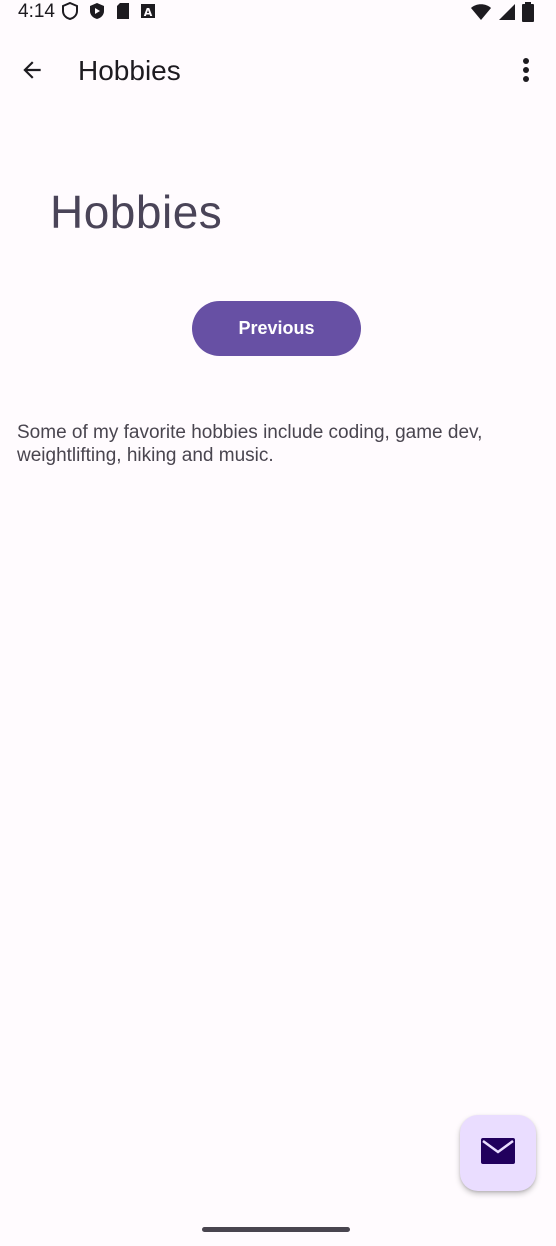  I want to click on page-heading: Hobbies, so click(136, 212).